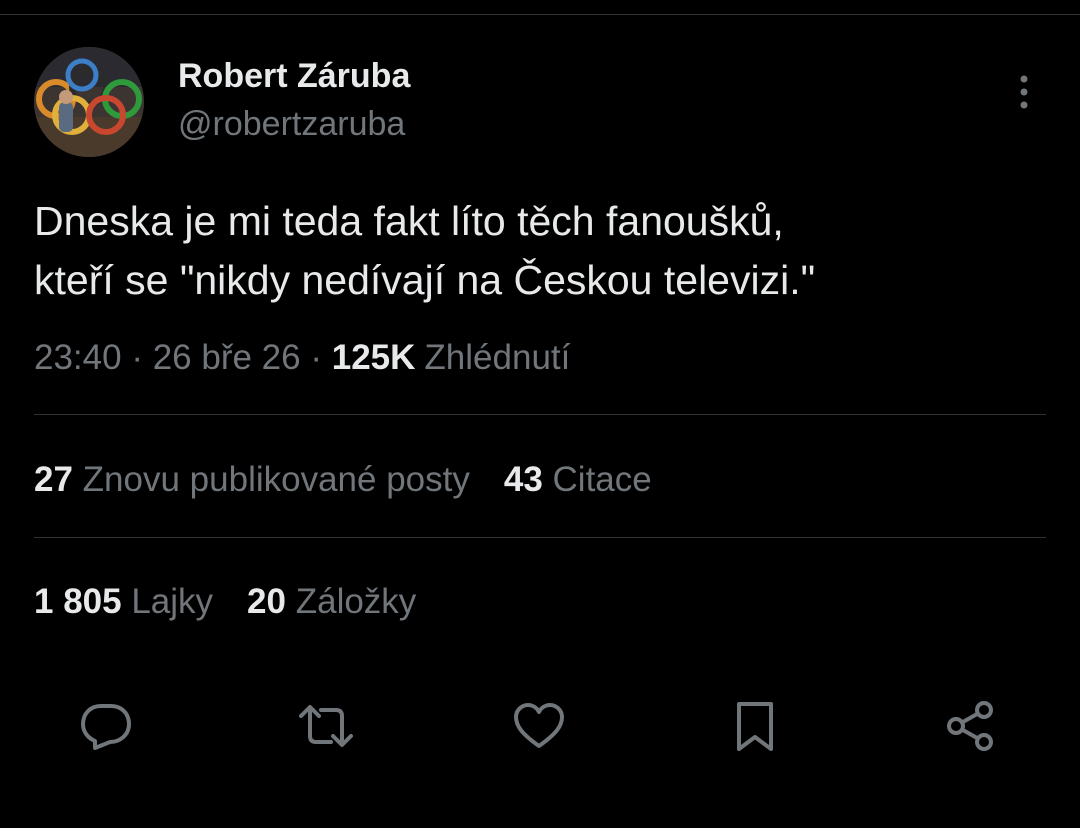  I want to click on like-icon, so click(539, 725).